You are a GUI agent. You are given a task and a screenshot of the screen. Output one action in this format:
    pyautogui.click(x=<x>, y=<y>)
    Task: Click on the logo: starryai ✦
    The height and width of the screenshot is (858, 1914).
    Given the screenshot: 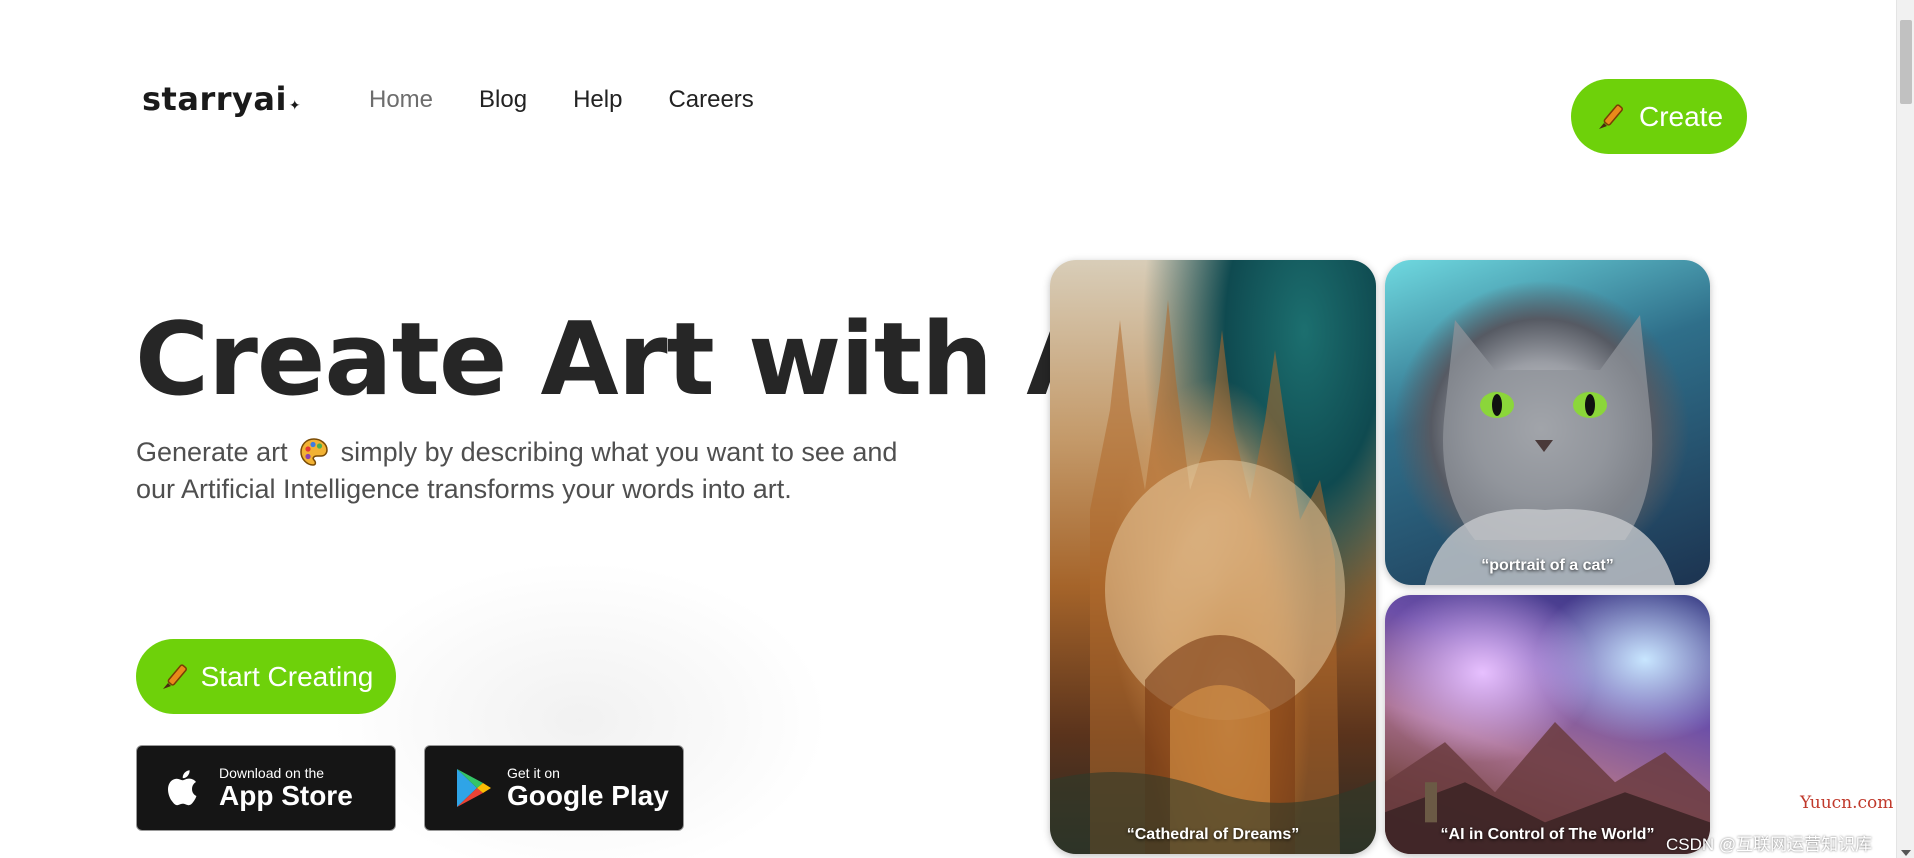 What is the action you would take?
    pyautogui.click(x=221, y=99)
    